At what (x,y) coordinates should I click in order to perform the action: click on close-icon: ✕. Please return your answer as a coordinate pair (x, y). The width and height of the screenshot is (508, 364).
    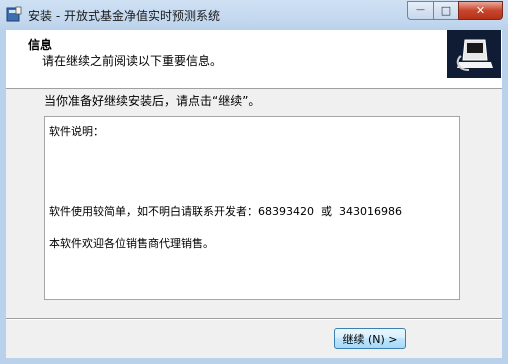
    Looking at the image, I should click on (480, 10).